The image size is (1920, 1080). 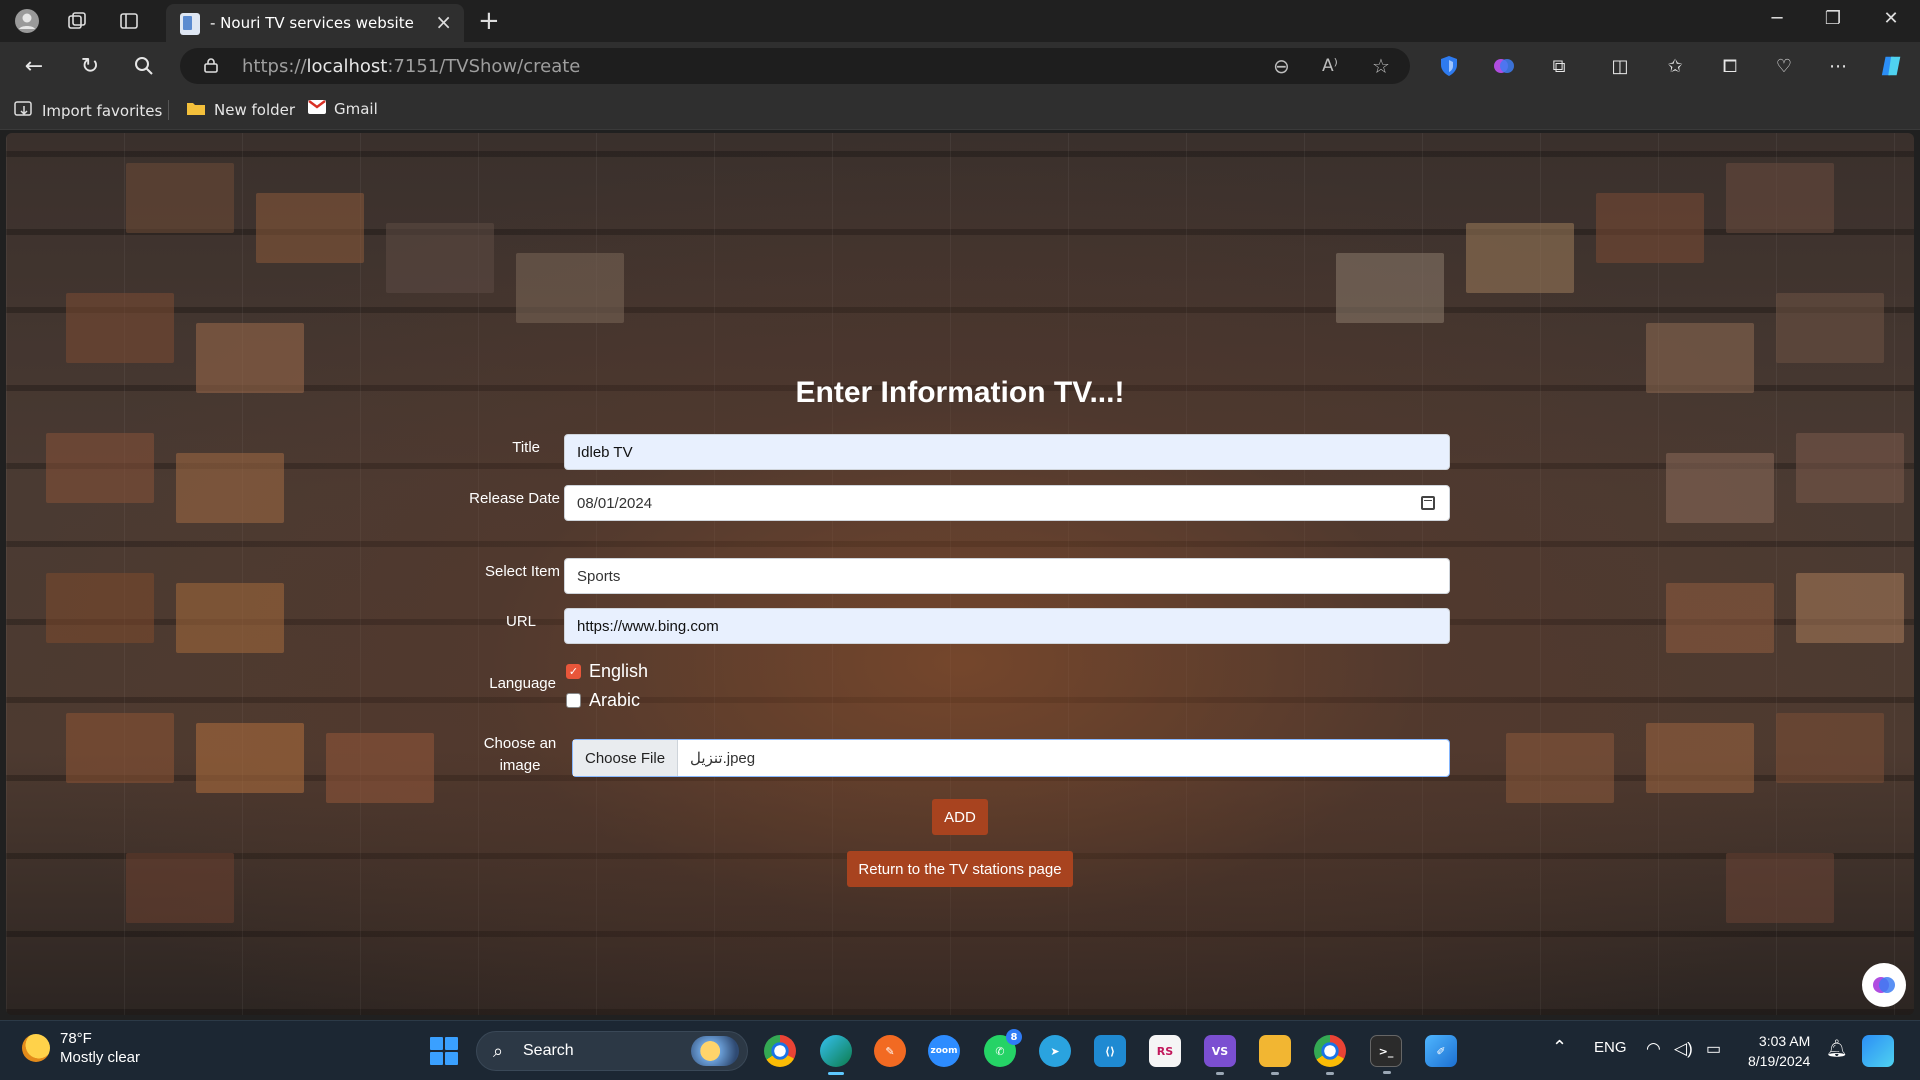 I want to click on zoom-out-icon: ⊖, so click(x=1281, y=66).